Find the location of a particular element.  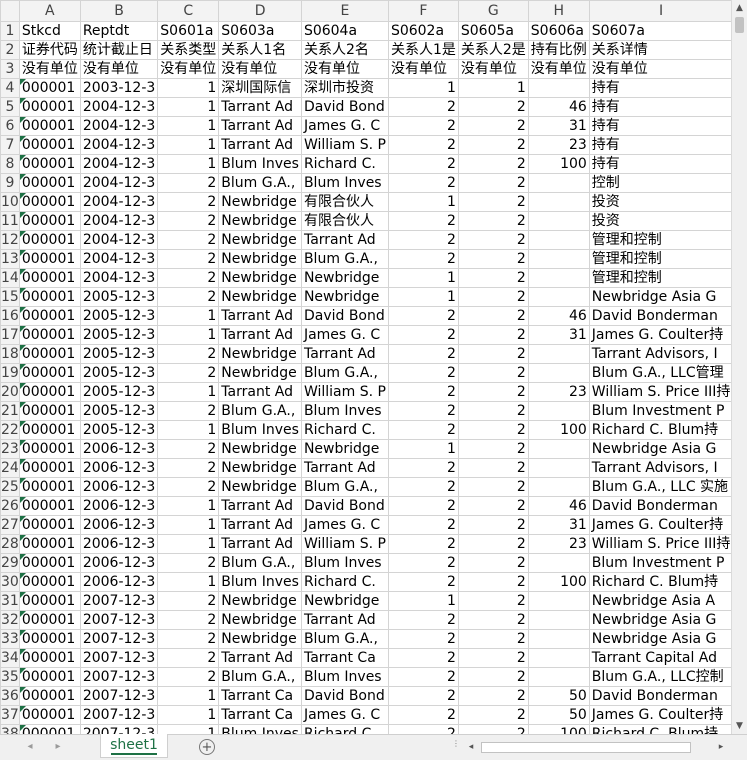

cell-h17: 31 is located at coordinates (558, 335).